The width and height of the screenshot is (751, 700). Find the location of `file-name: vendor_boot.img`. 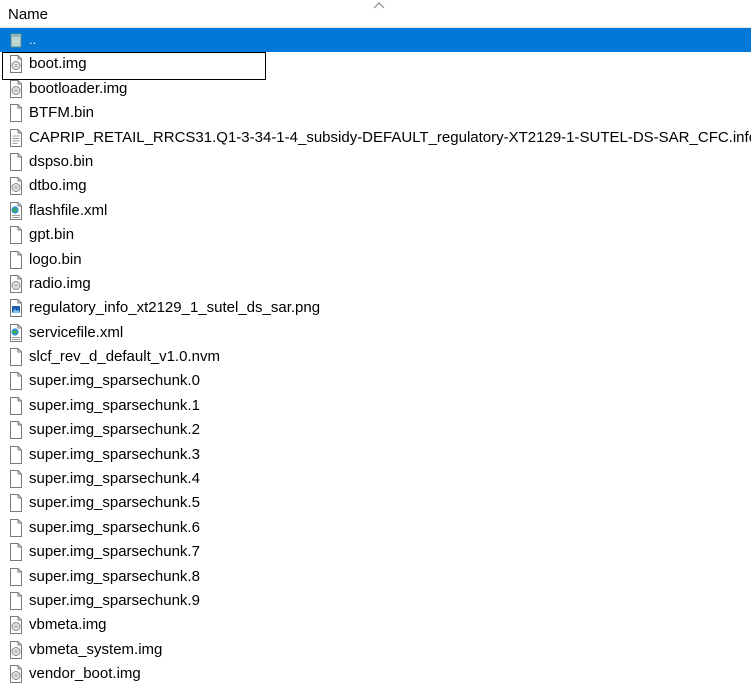

file-name: vendor_boot.img is located at coordinates (85, 674).